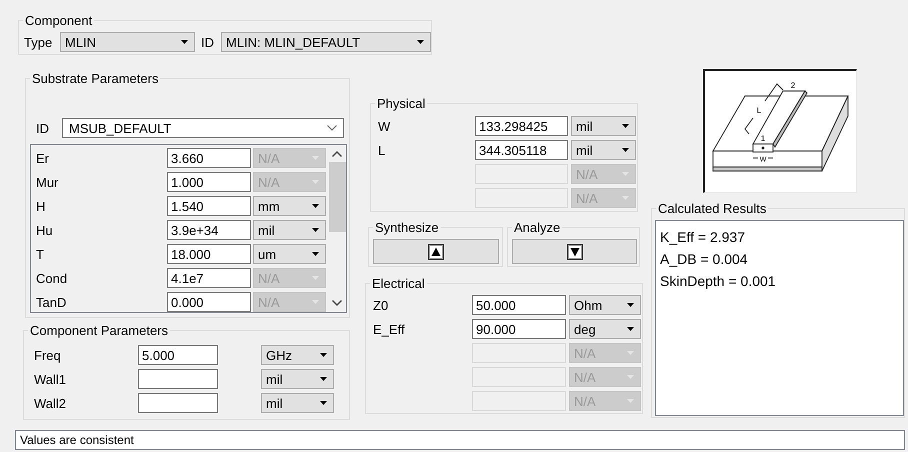 The width and height of the screenshot is (908, 452). I want to click on group-title: Physical, so click(401, 103).